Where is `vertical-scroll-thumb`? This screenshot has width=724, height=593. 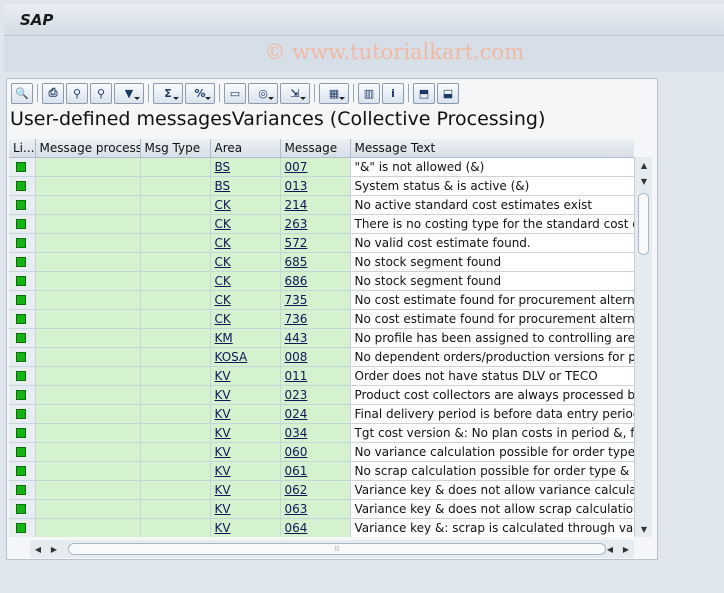
vertical-scroll-thumb is located at coordinates (643, 224).